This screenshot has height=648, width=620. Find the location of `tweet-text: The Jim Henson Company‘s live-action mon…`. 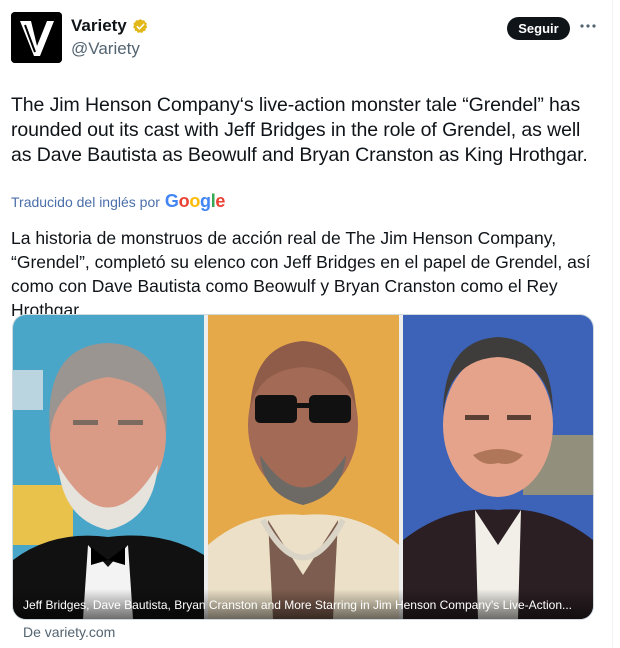

tweet-text: The Jim Henson Company‘s live-action mon… is located at coordinates (299, 130).